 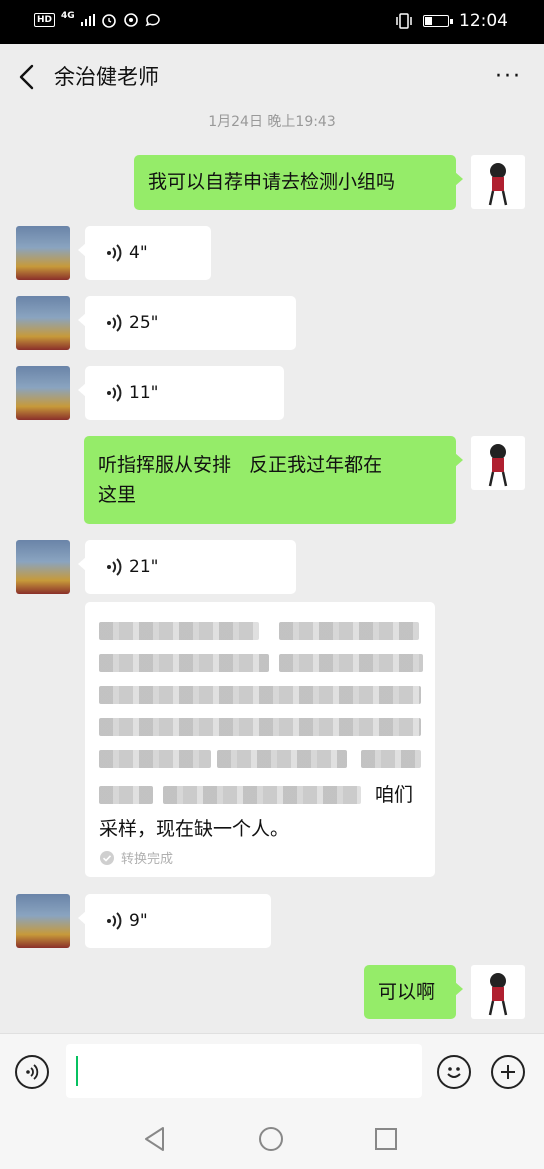 What do you see at coordinates (107, 857) in the screenshot?
I see `check-circle-icon` at bounding box center [107, 857].